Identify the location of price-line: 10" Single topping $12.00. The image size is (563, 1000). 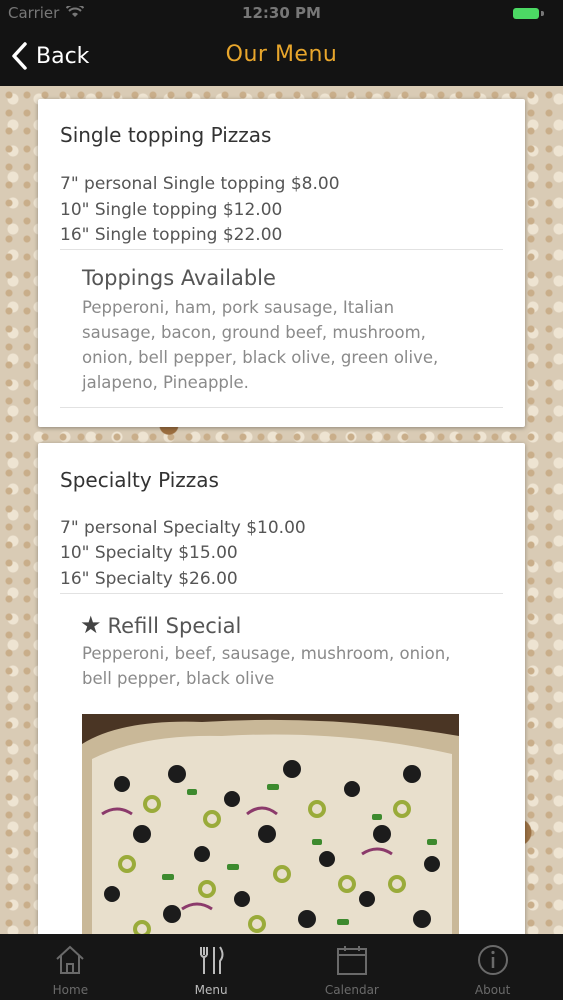
(171, 210).